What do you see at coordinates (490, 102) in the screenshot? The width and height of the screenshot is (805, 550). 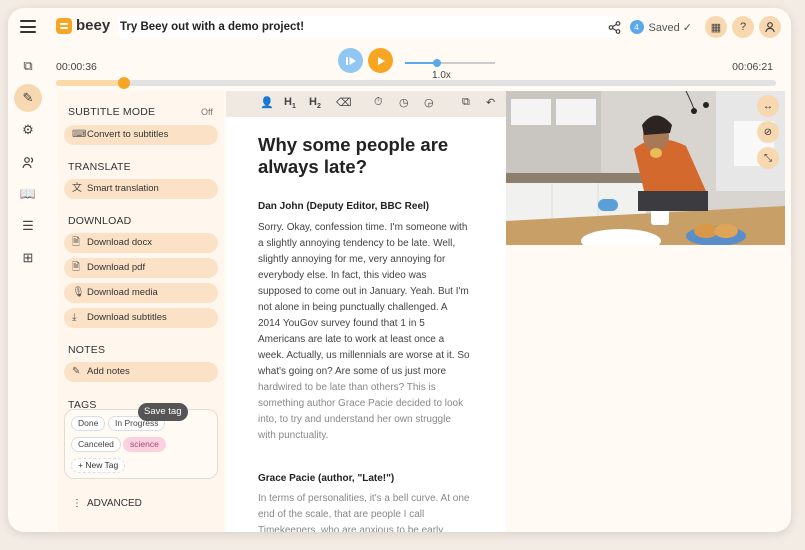 I see `undo-icon: ↶` at bounding box center [490, 102].